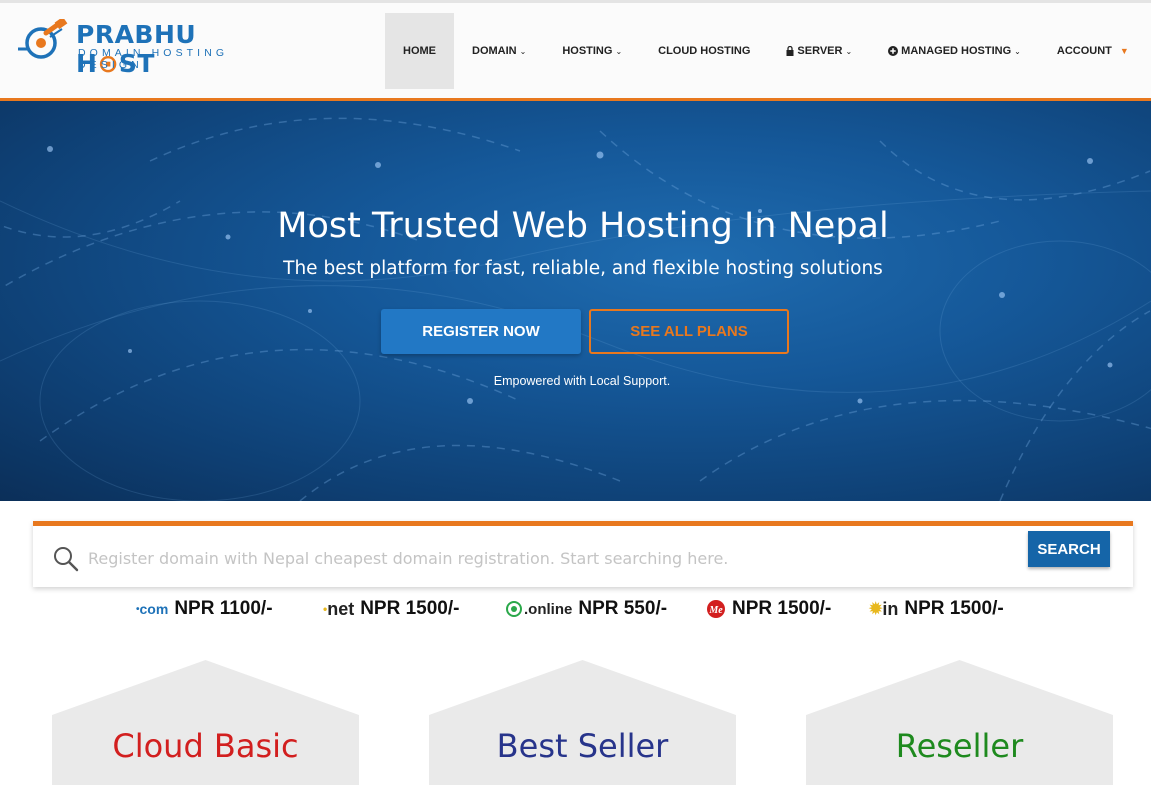  Describe the element at coordinates (587, 51) in the screenshot. I see `nav-hosting-label: HOSTING` at that location.